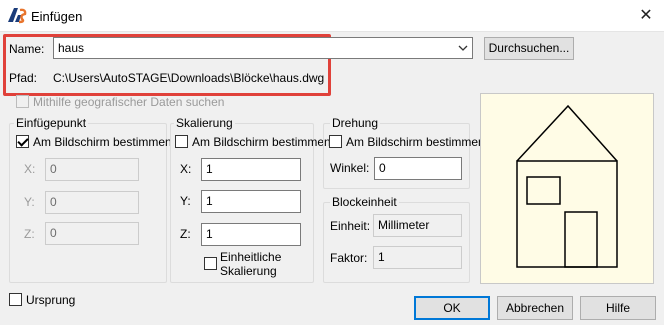 The image size is (664, 325). I want to click on unit-field: Millimeter, so click(417, 225).